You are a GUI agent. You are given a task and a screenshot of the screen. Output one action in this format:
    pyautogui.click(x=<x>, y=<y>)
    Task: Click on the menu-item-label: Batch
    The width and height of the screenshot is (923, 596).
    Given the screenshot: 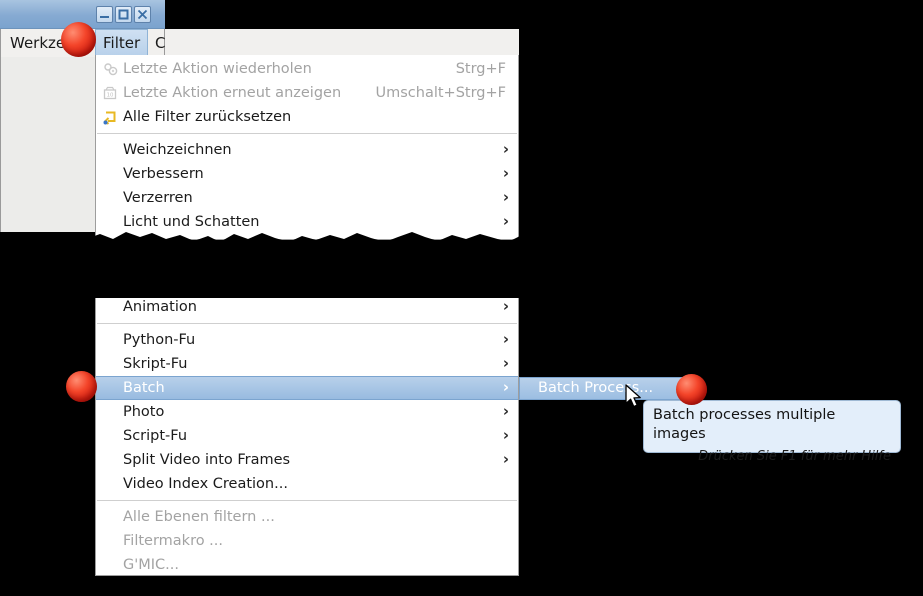 What is the action you would take?
    pyautogui.click(x=144, y=388)
    